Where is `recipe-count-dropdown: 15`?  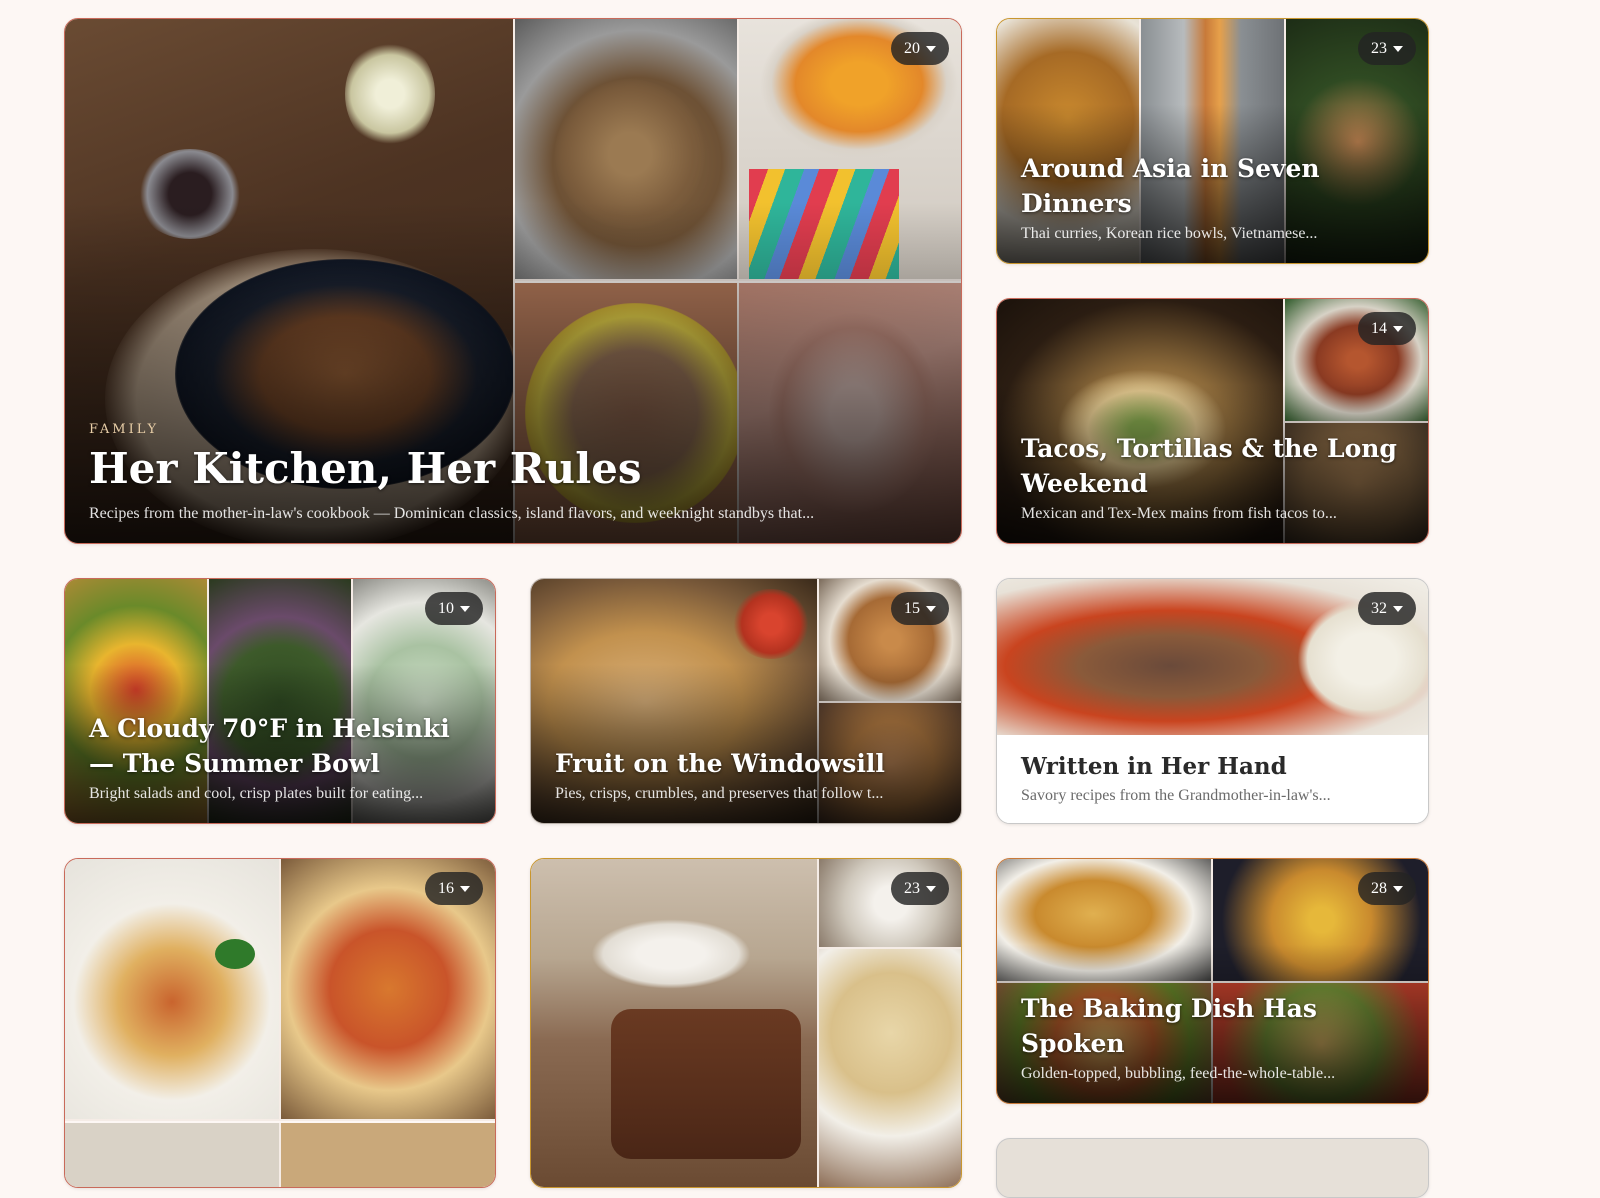
recipe-count-dropdown: 15 is located at coordinates (920, 608).